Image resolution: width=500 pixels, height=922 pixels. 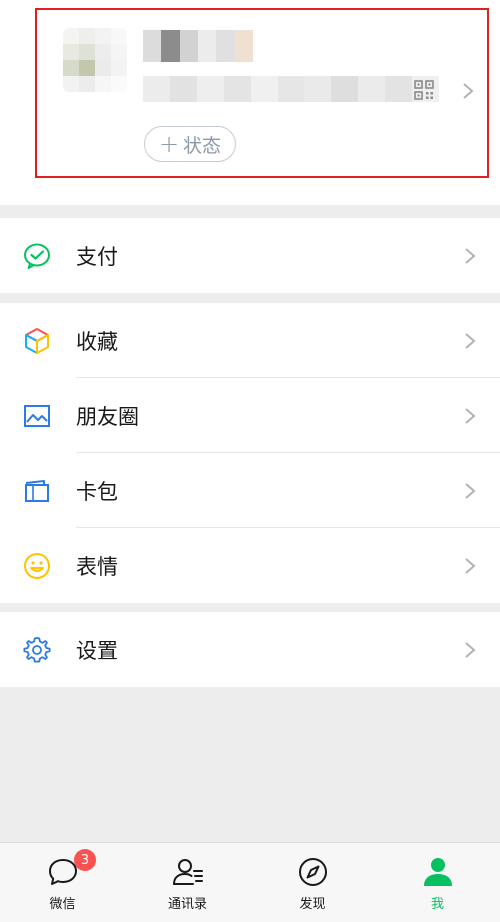 I want to click on menu-label-moments: 朋友圈, so click(x=107, y=416).